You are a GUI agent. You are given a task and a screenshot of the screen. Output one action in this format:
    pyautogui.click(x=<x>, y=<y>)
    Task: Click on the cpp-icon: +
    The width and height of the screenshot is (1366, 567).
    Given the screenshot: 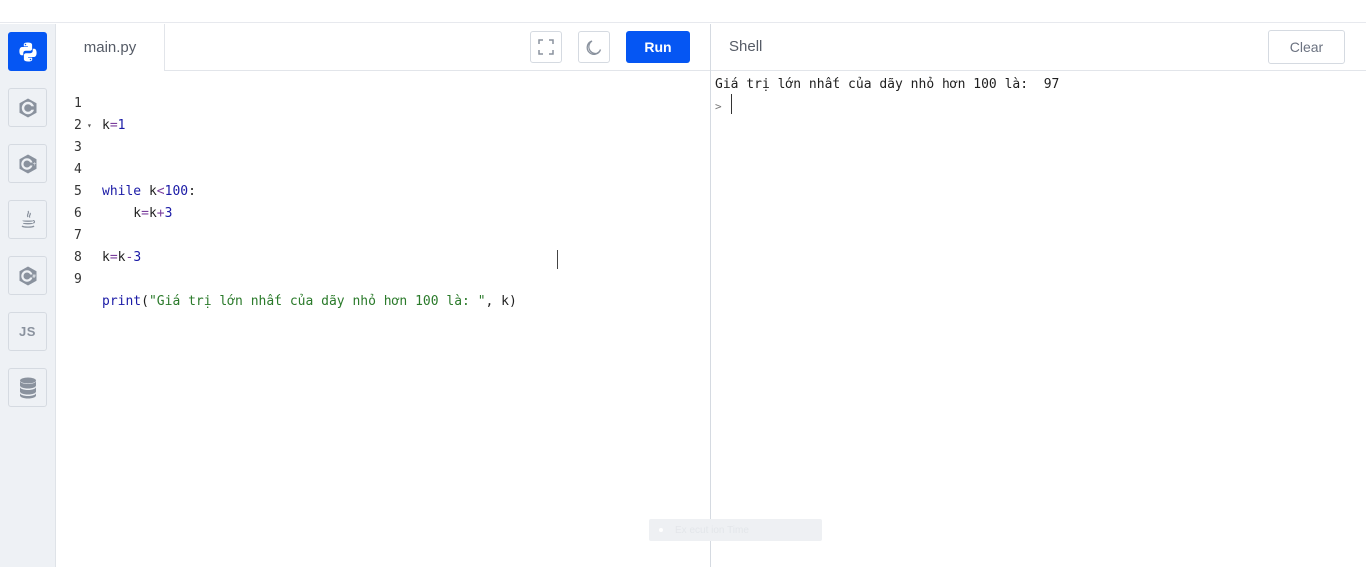 What is the action you would take?
    pyautogui.click(x=27, y=163)
    